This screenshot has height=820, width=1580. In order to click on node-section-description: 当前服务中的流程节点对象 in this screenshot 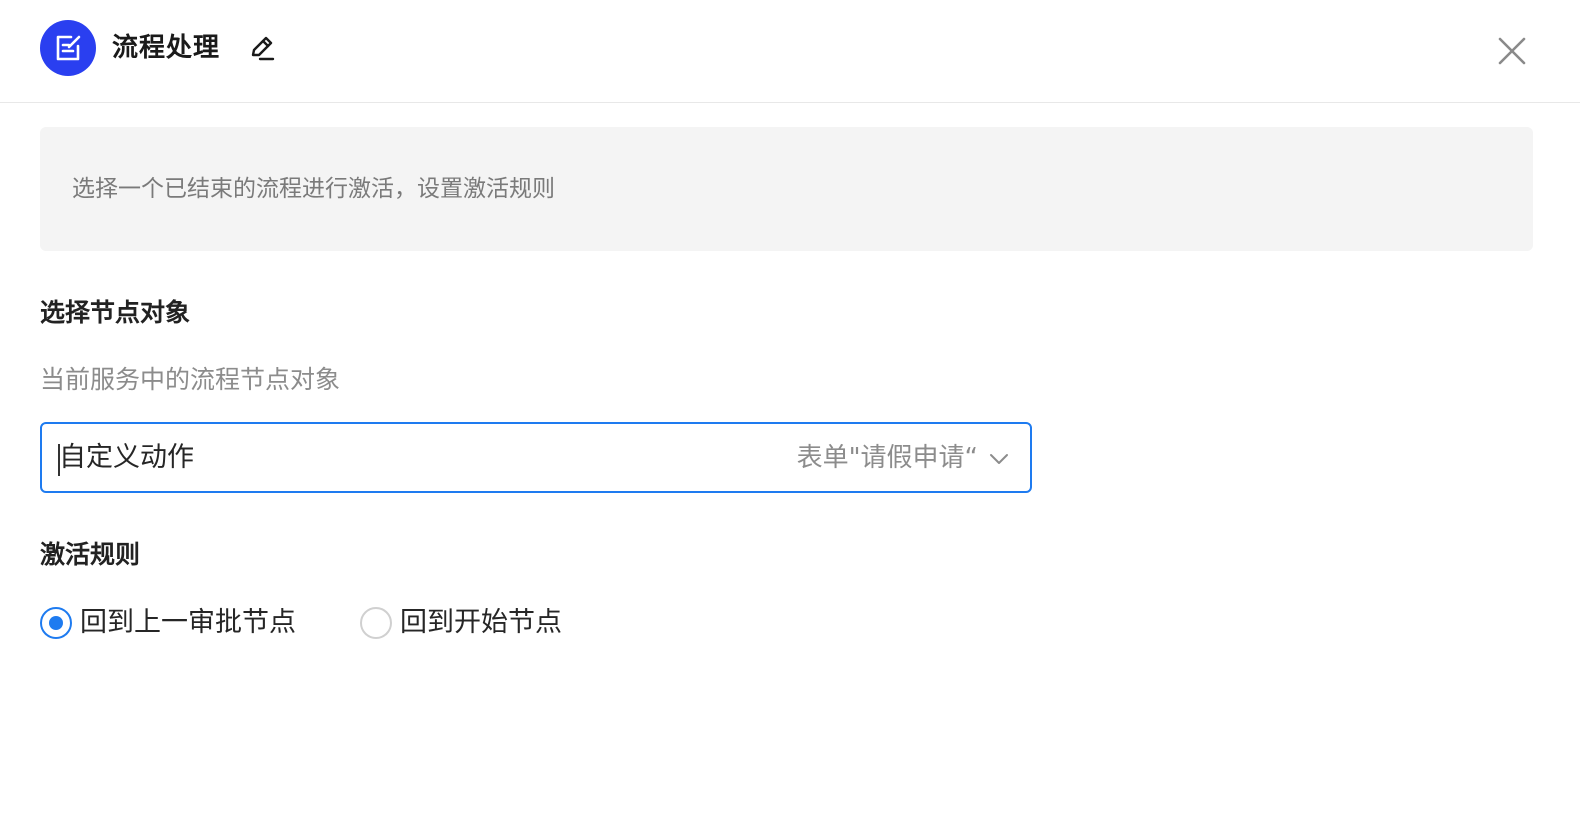, I will do `click(190, 379)`.